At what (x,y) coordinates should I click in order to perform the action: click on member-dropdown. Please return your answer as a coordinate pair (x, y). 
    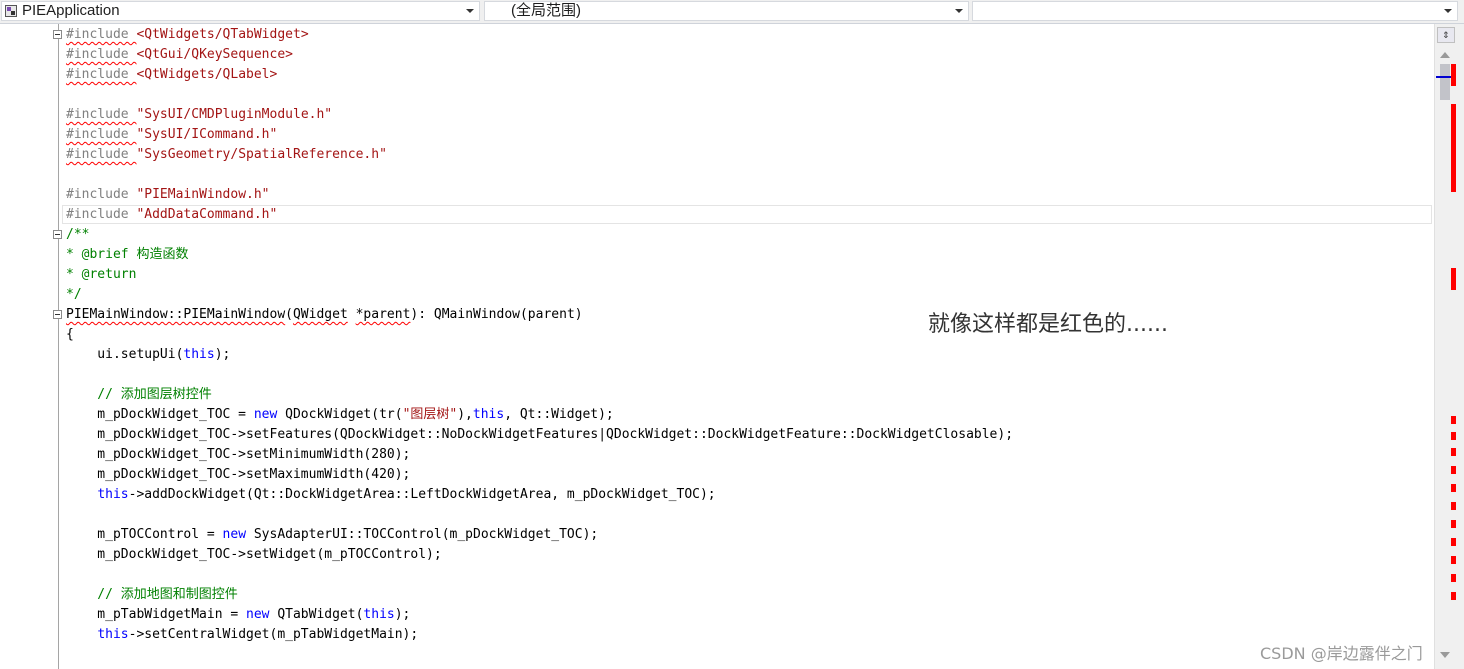
    Looking at the image, I should click on (1215, 11).